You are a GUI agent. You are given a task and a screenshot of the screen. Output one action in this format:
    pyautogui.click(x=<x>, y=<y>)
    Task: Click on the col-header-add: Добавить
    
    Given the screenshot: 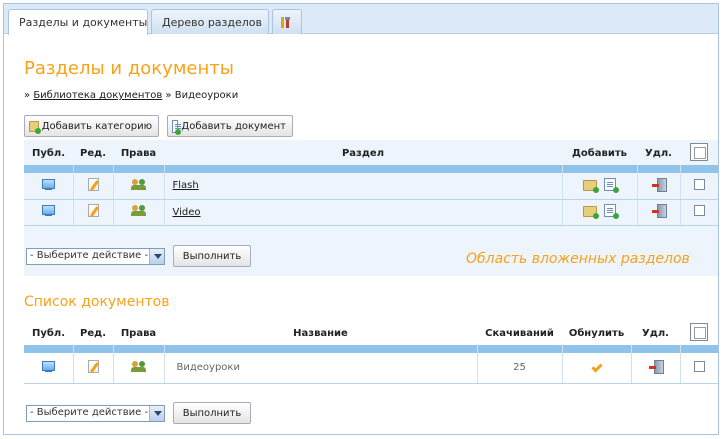 What is the action you would take?
    pyautogui.click(x=599, y=153)
    